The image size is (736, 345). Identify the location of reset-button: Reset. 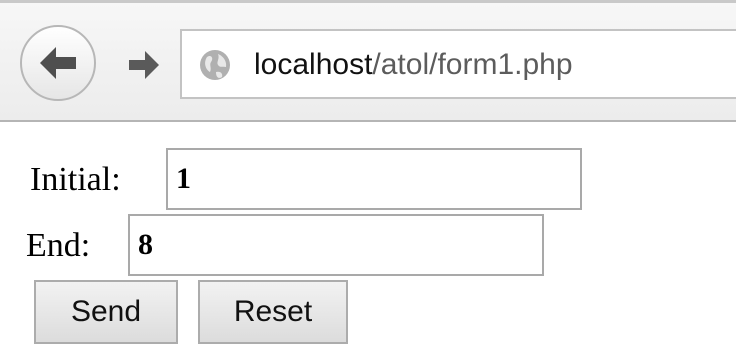
(273, 312).